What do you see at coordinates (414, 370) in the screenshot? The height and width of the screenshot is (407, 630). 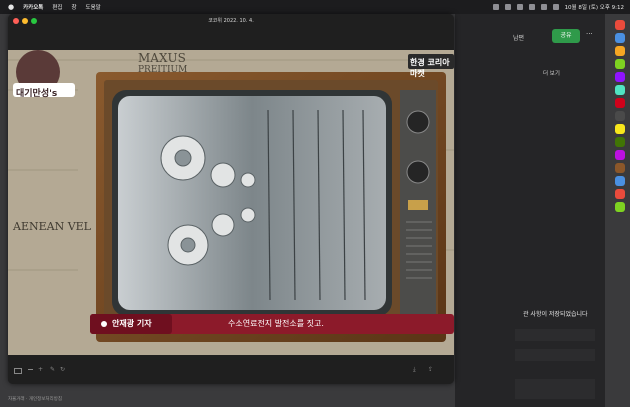 I see `download-icon: ⤓` at bounding box center [414, 370].